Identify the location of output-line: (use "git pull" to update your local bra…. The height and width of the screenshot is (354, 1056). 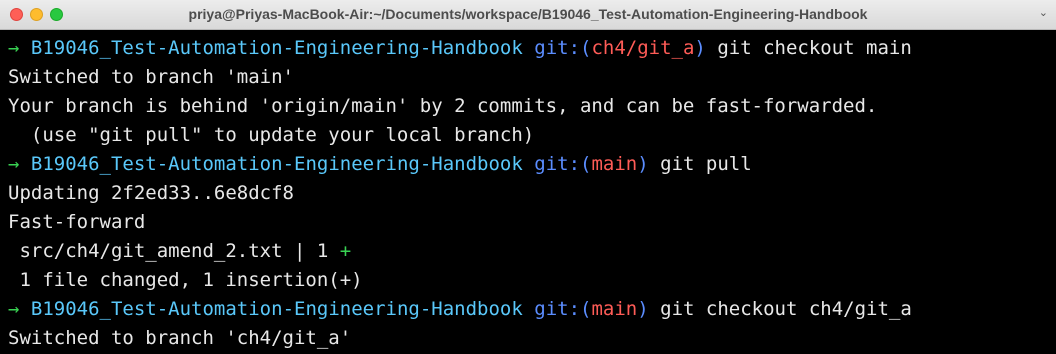
(271, 135).